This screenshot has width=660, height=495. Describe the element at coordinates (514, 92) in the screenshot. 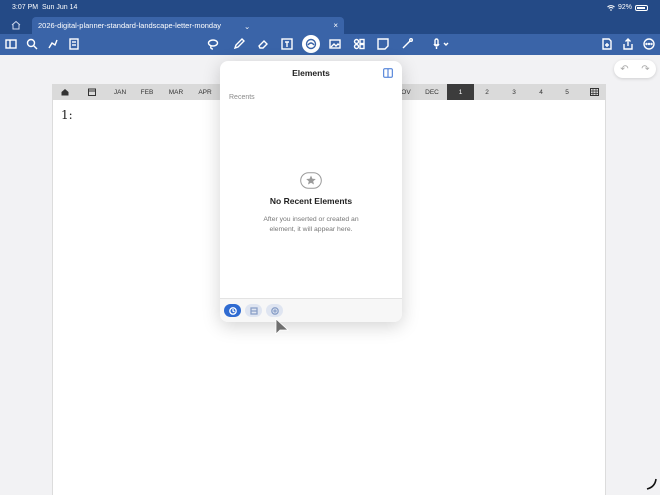

I see `nav-week: 3` at that location.